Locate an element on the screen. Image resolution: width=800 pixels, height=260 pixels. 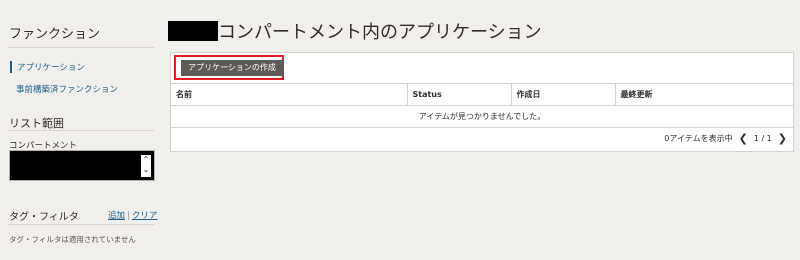
sidebar-title: ファンクション is located at coordinates (55, 34).